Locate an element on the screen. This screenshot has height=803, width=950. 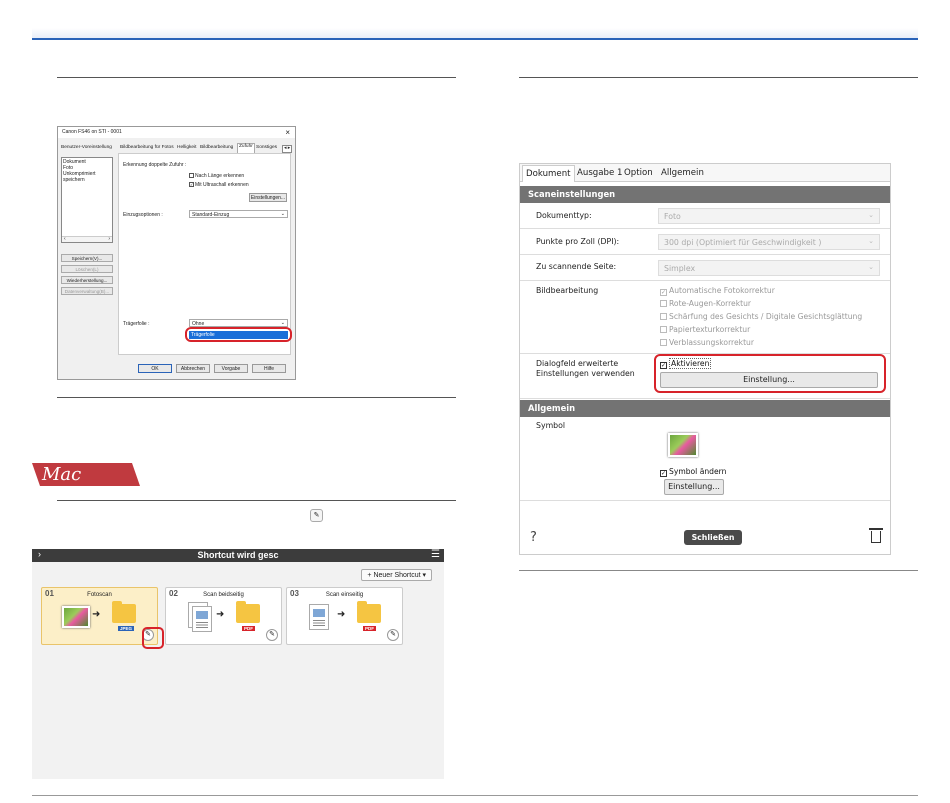
card-name: Scan beidseitig is located at coordinates (223, 595).